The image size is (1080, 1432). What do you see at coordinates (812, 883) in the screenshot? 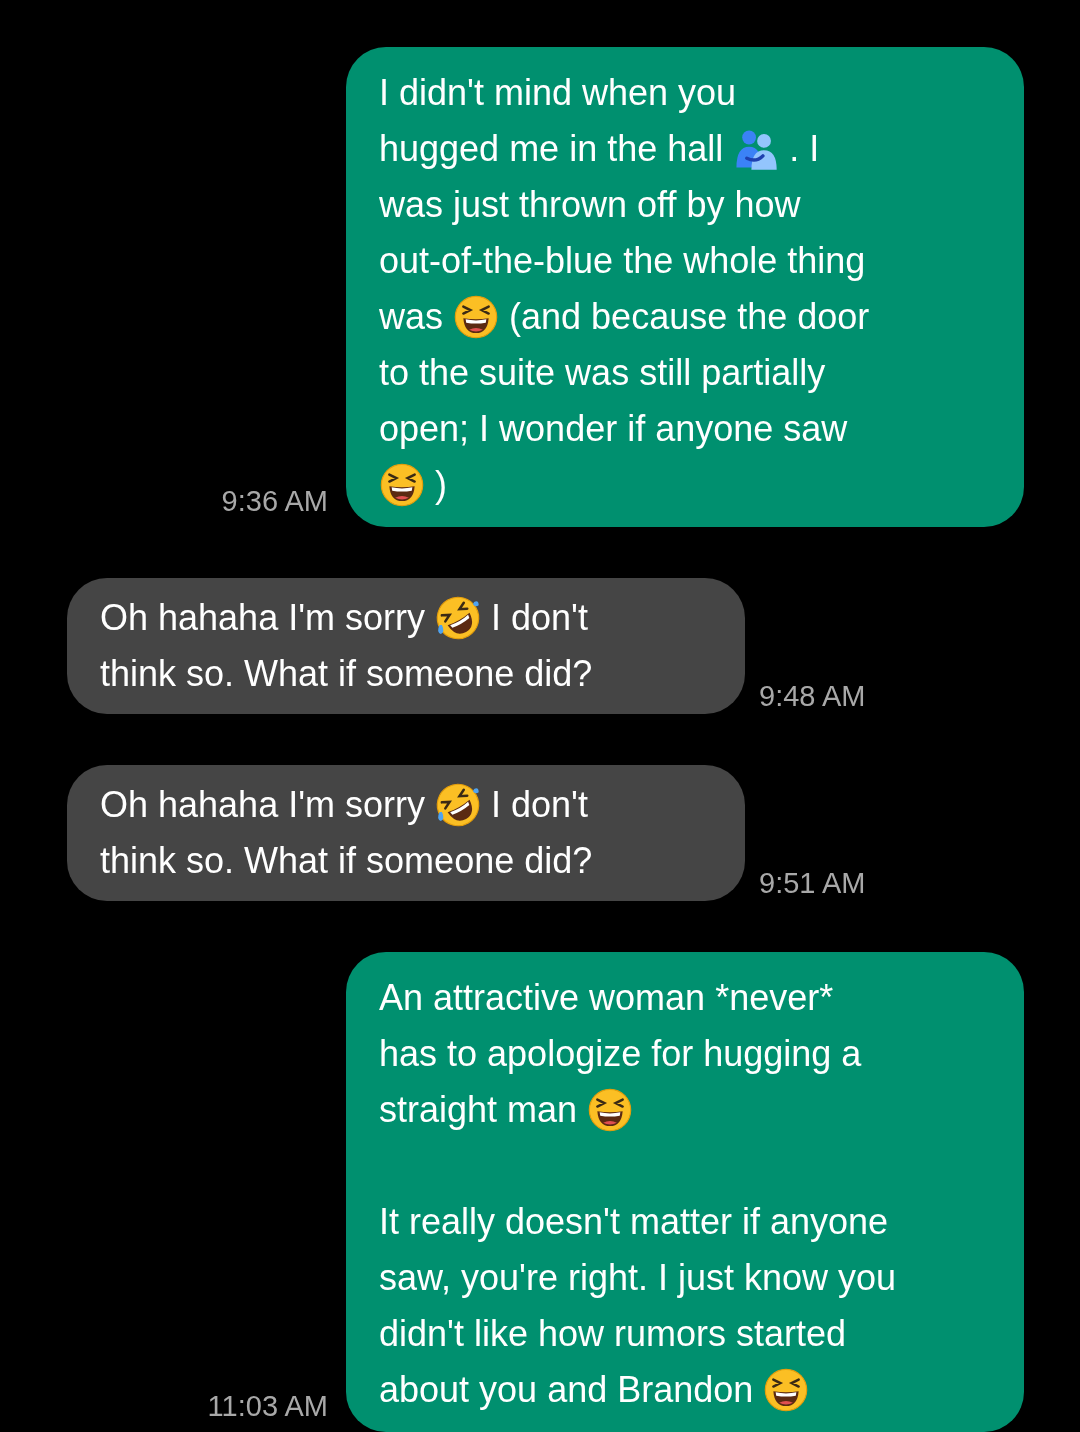
I see `timestamp: 9:51 AM` at bounding box center [812, 883].